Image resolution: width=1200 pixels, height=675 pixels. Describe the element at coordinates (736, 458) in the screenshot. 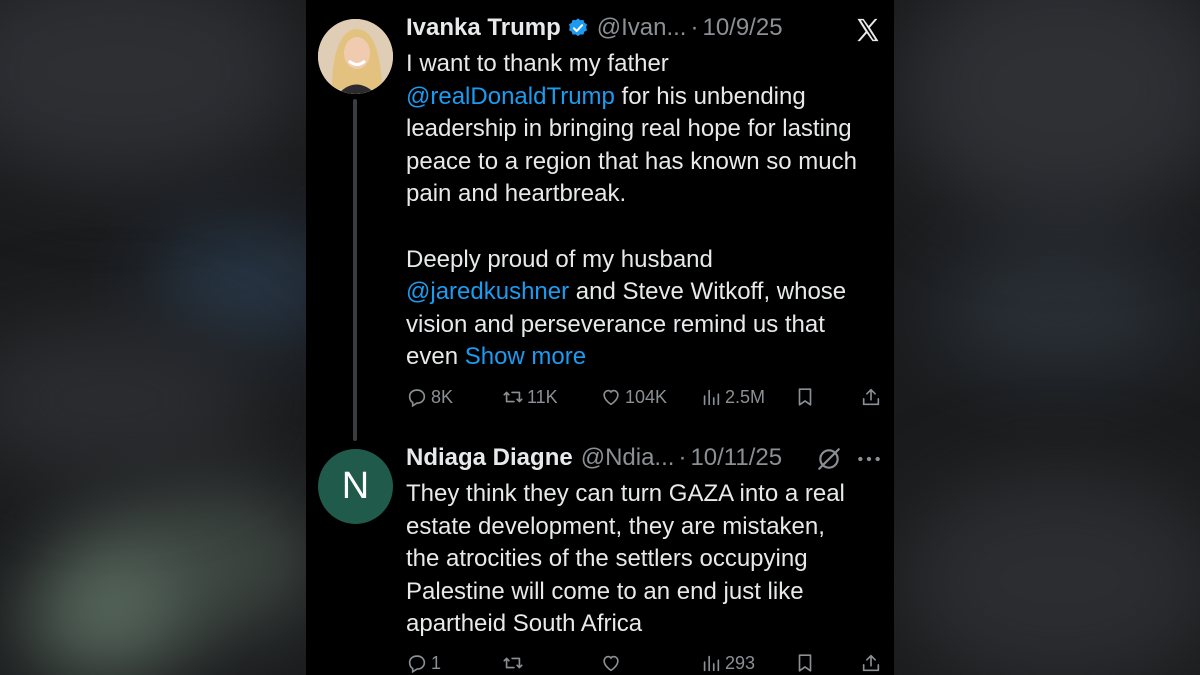

I see `tweet-date: 10/11/25` at that location.